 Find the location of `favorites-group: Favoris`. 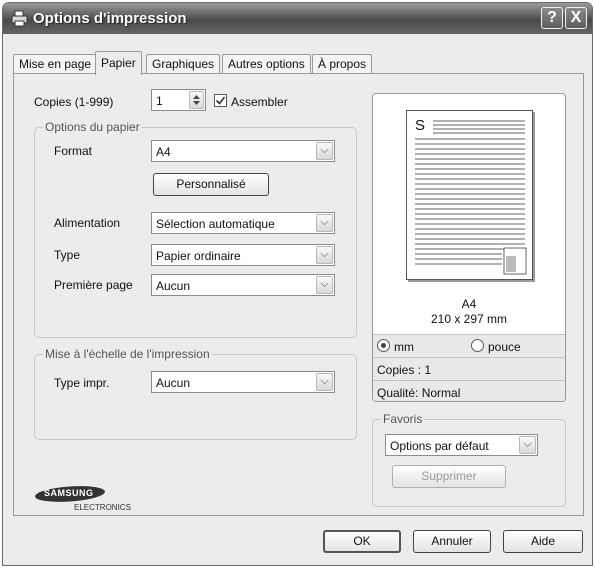

favorites-group: Favoris is located at coordinates (469, 459).